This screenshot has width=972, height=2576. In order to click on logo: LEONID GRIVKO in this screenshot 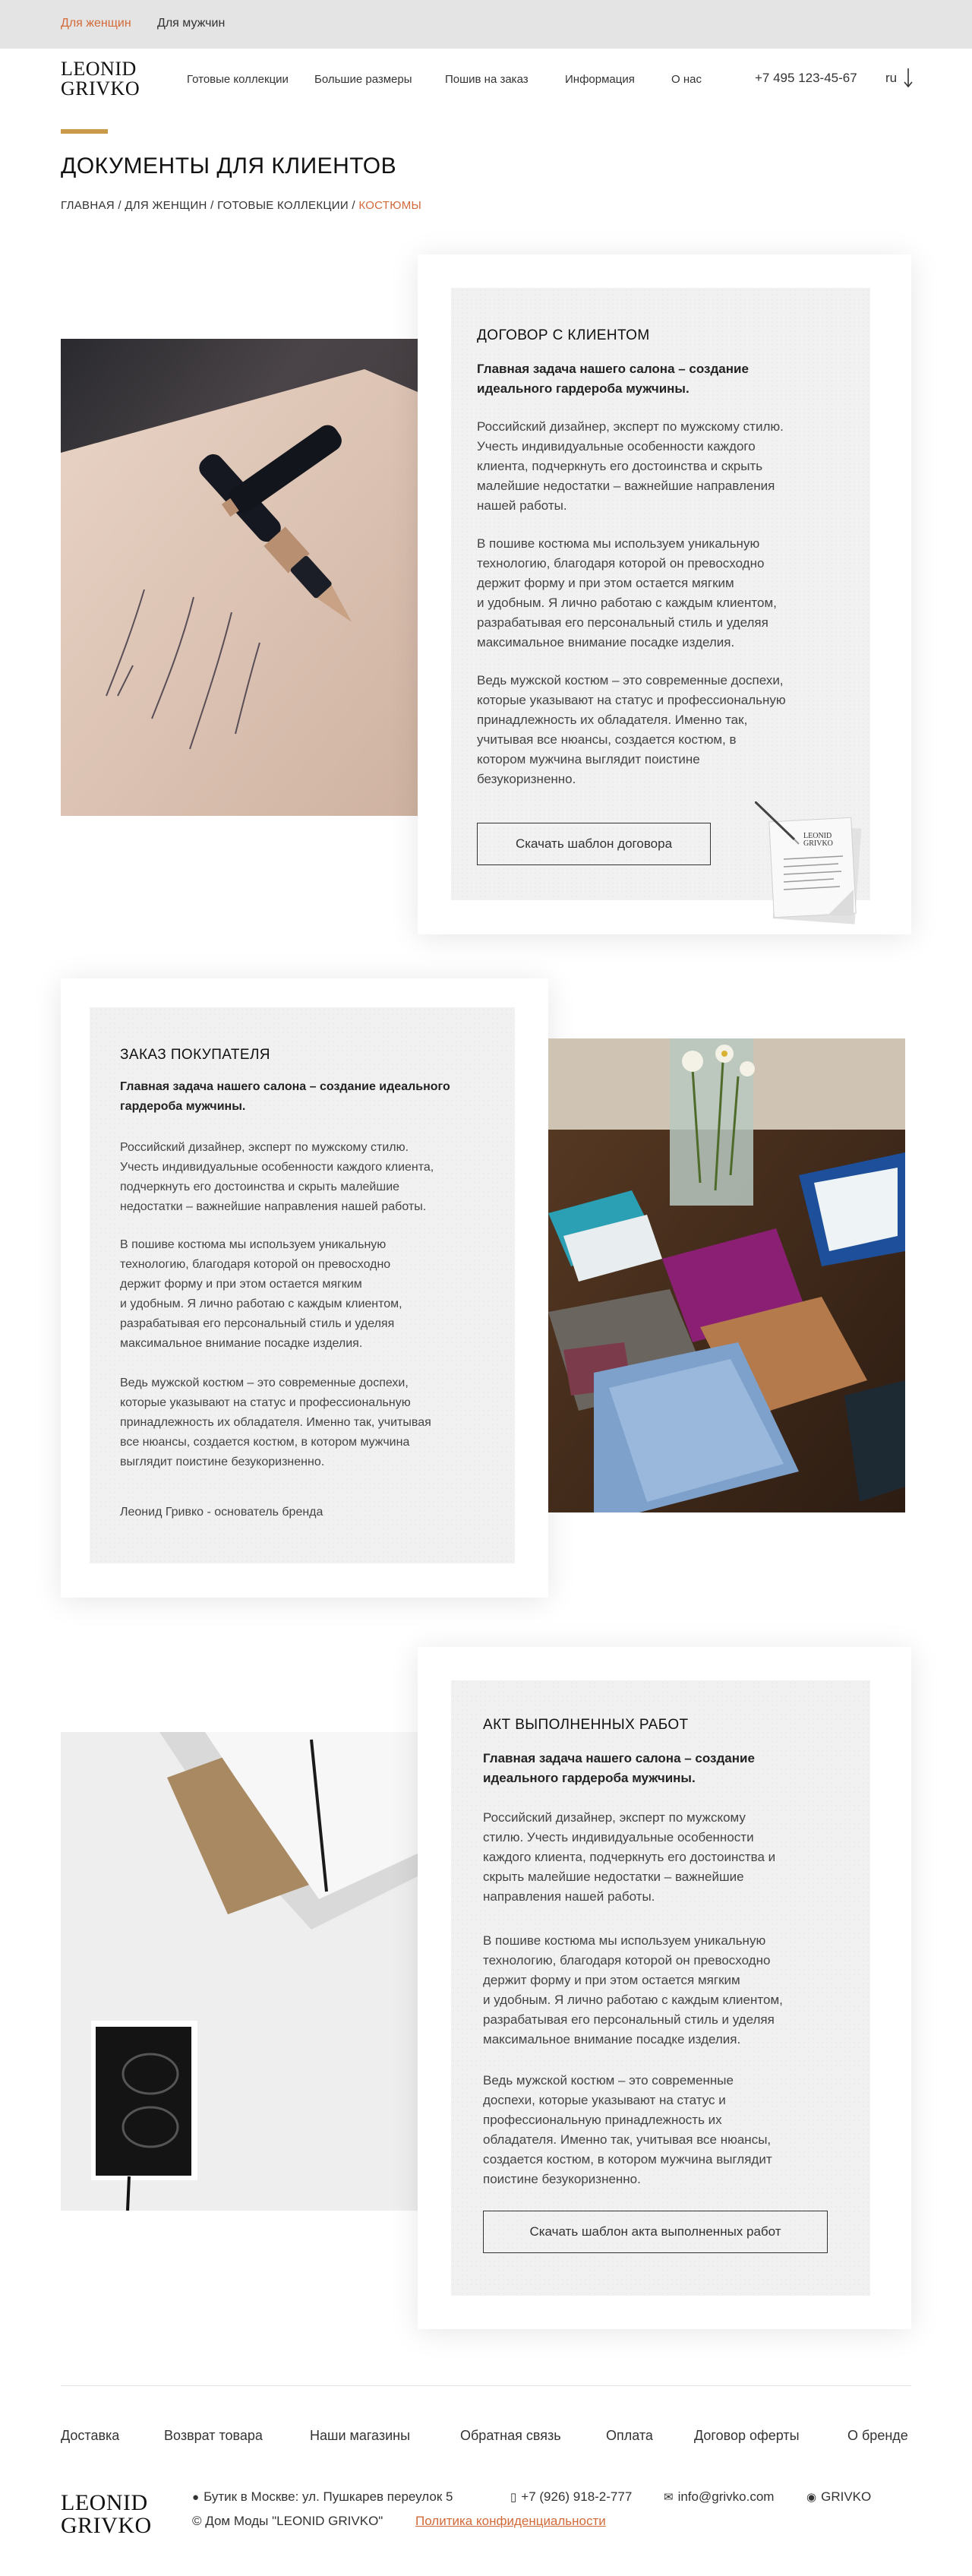, I will do `click(100, 79)`.